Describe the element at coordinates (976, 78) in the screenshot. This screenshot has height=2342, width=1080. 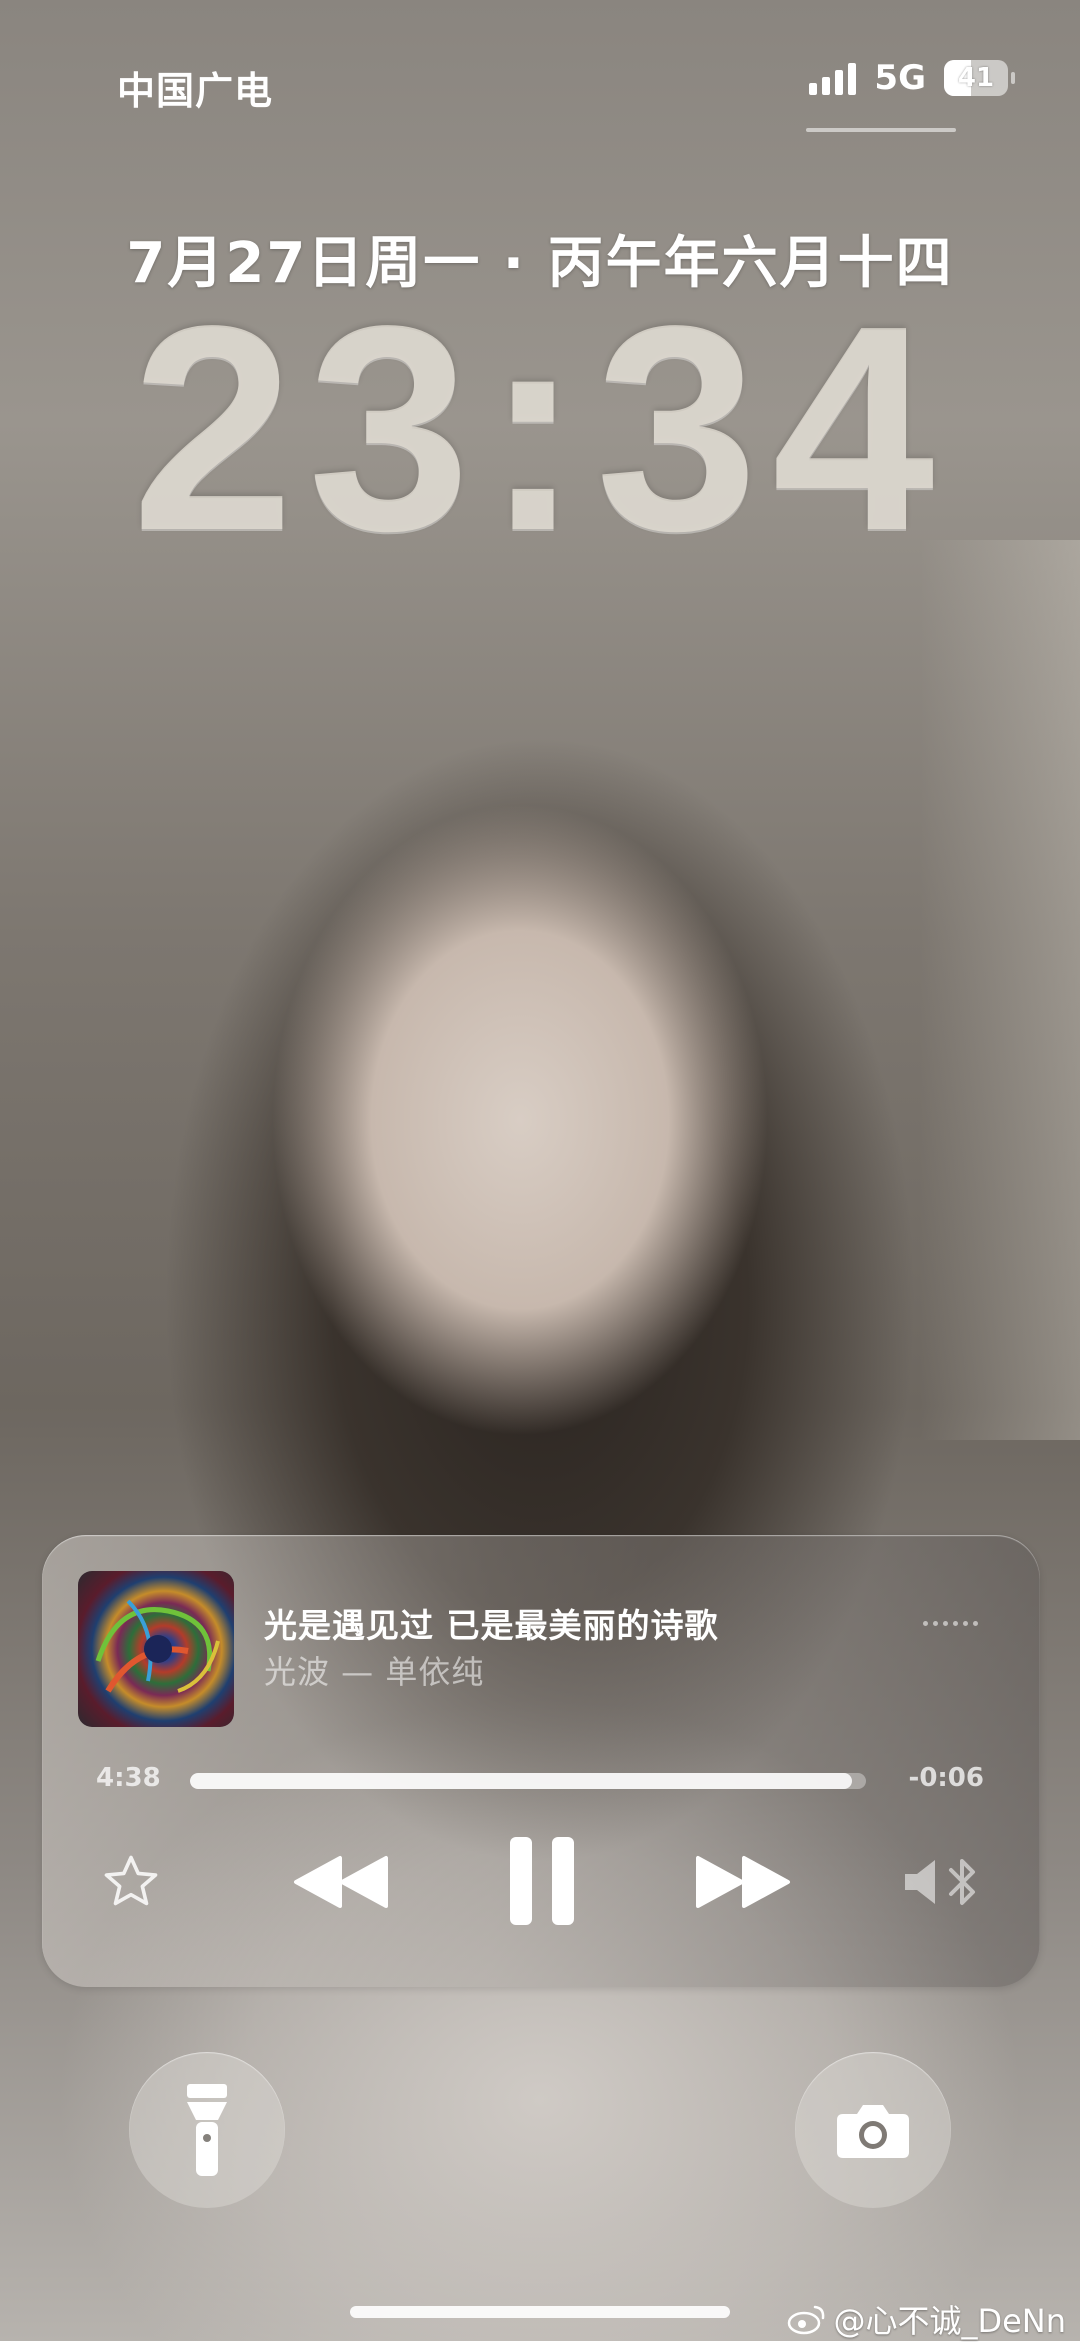
I see `battery-percentage: 41` at that location.